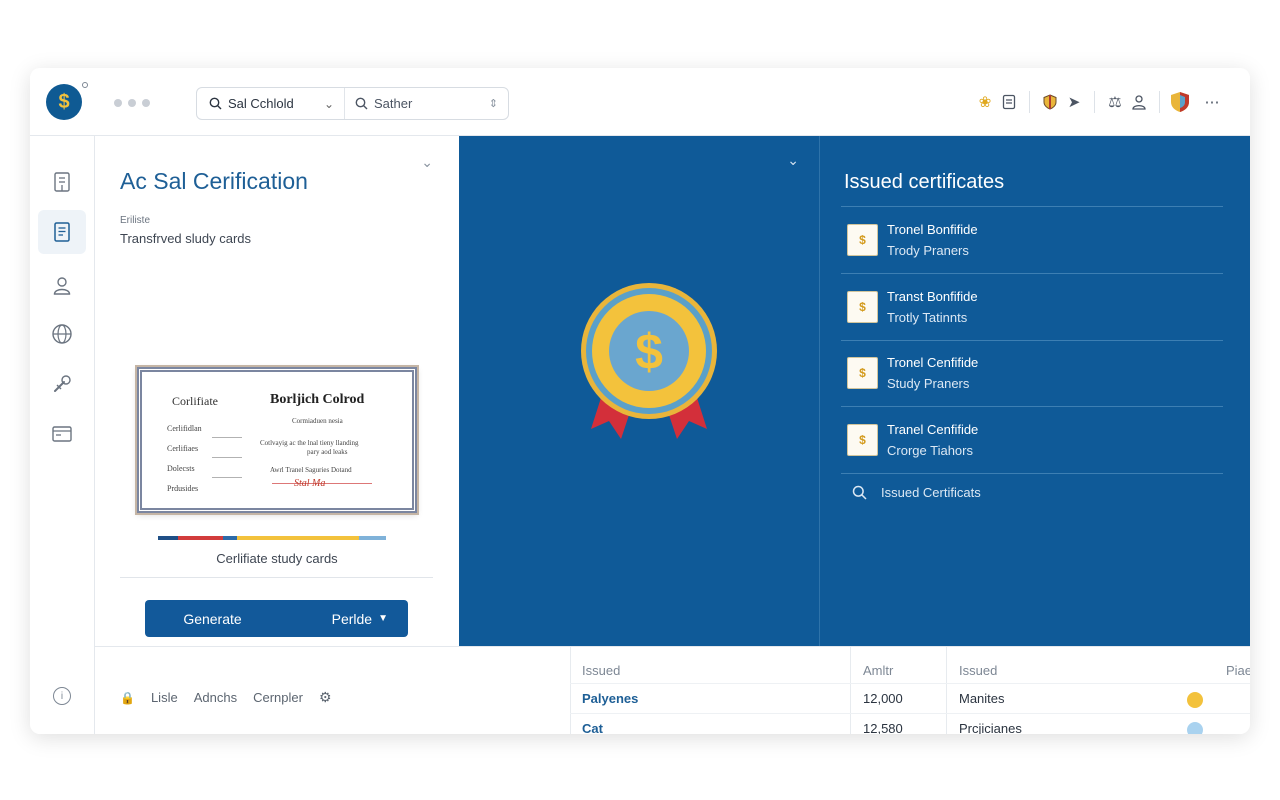 This screenshot has width=1280, height=800. Describe the element at coordinates (183, 448) in the screenshot. I see `certificate-row: Cerlifiaes` at that location.